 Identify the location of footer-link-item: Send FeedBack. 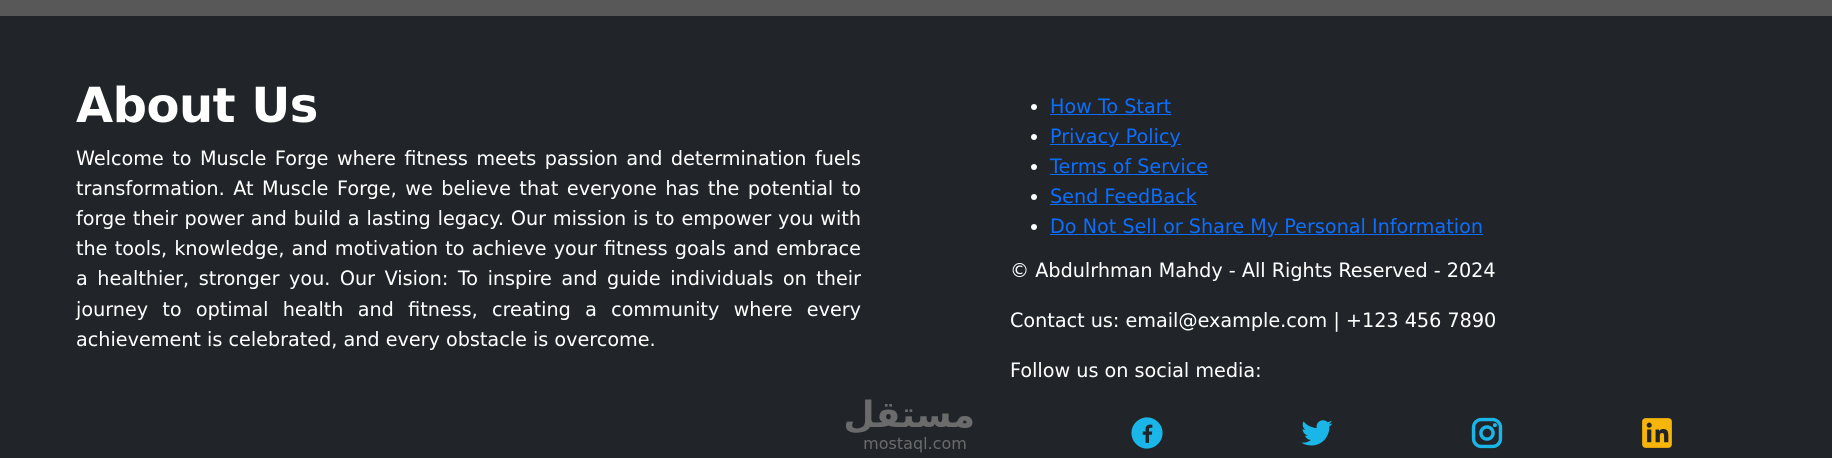
(1410, 197).